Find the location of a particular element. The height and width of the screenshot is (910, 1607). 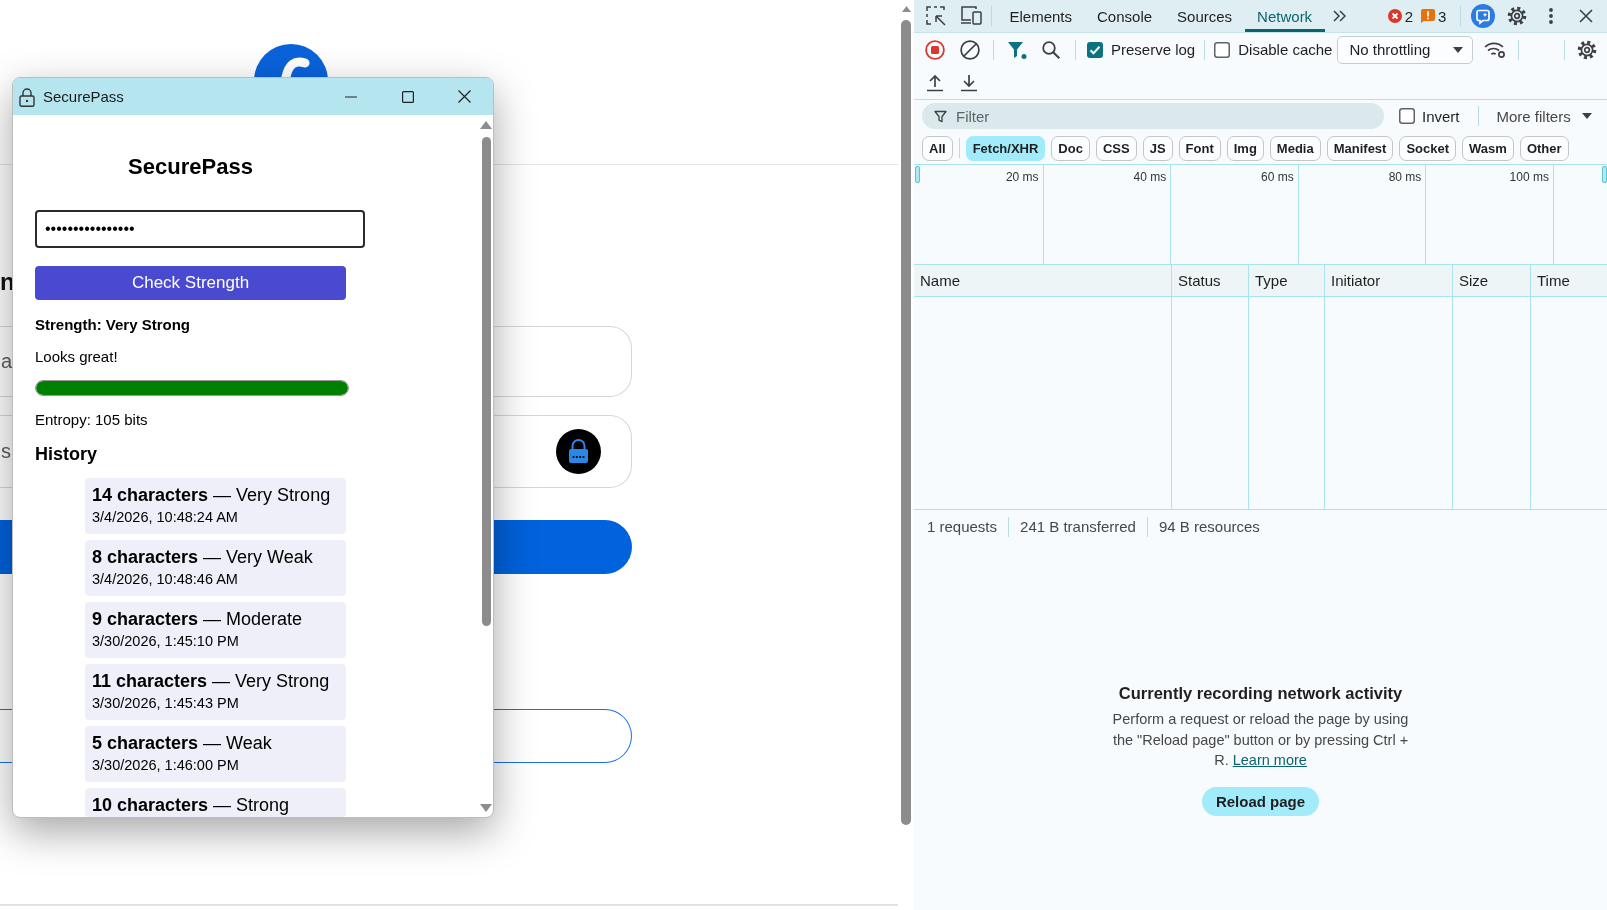

strength-label: Strength: Very Strong is located at coordinates (113, 325).